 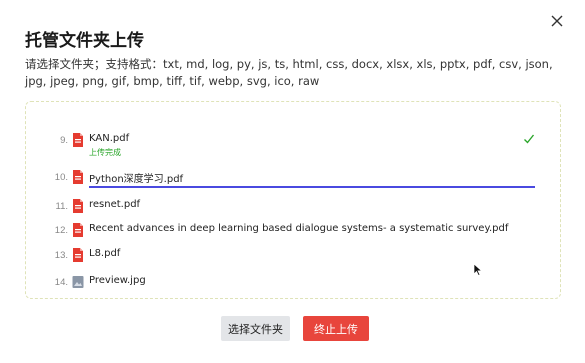 What do you see at coordinates (293, 179) in the screenshot?
I see `file-row: 10. Python深度学习.pdf` at bounding box center [293, 179].